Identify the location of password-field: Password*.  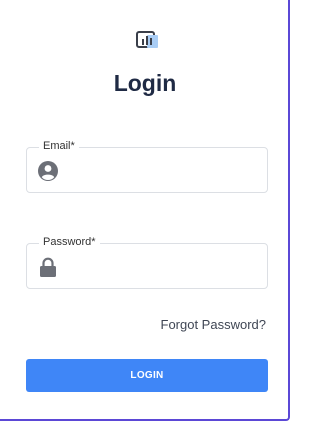
(147, 262).